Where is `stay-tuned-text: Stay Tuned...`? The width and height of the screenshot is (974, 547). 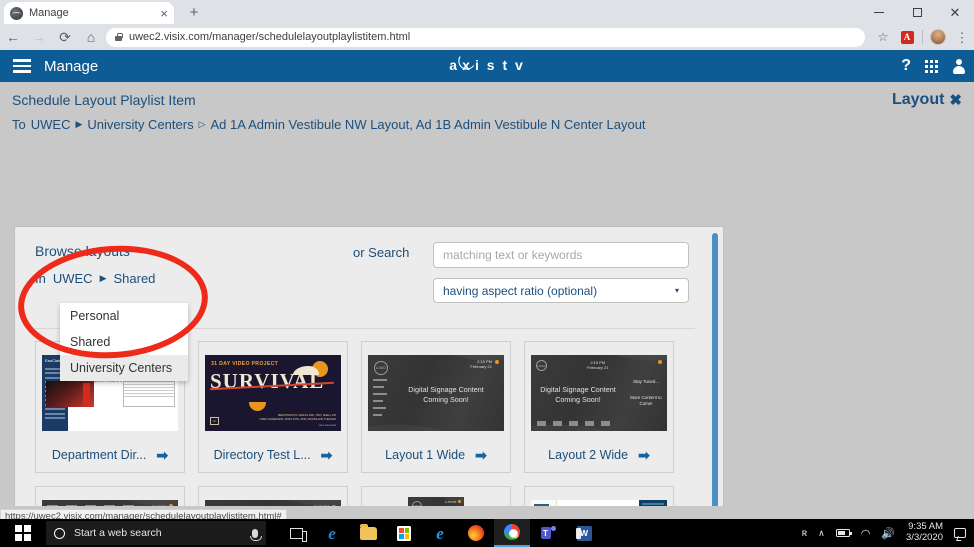 stay-tuned-text: Stay Tuned... is located at coordinates (646, 381).